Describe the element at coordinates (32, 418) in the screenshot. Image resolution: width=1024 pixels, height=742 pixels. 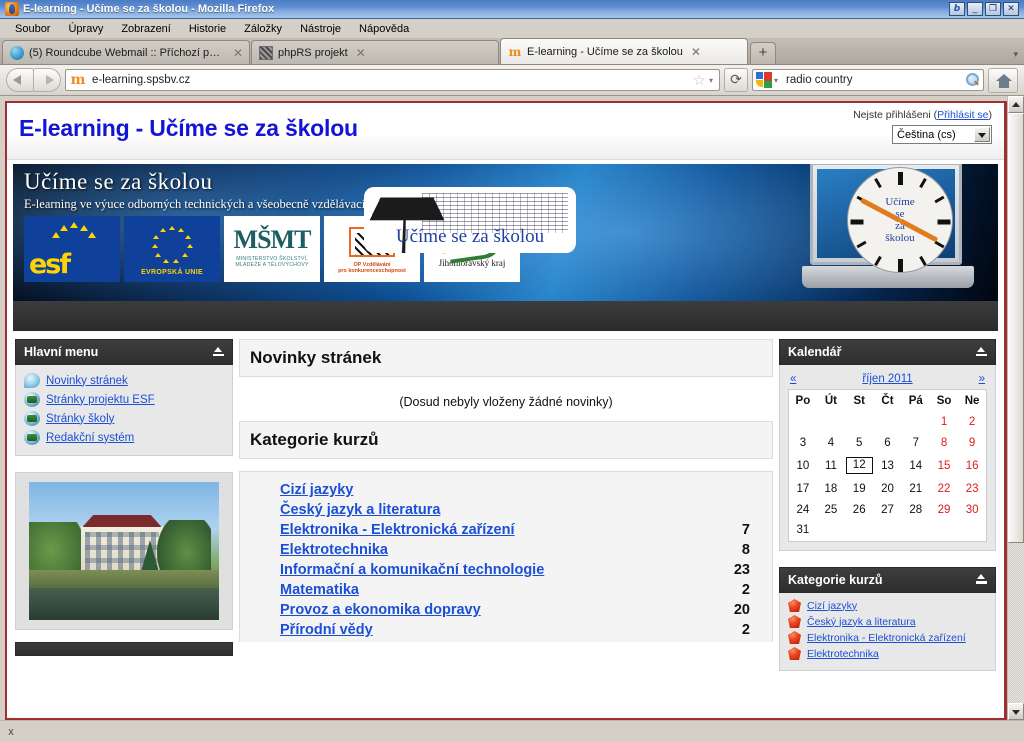
I see `link-icon` at that location.